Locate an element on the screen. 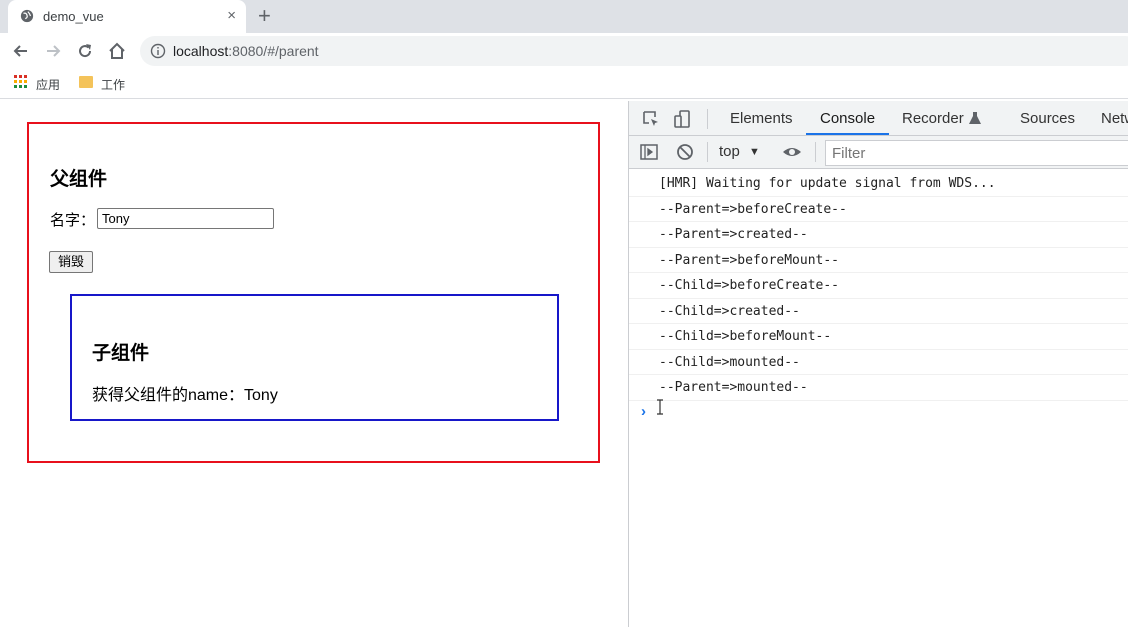 The height and width of the screenshot is (627, 1128). forward-icon is located at coordinates (53, 51).